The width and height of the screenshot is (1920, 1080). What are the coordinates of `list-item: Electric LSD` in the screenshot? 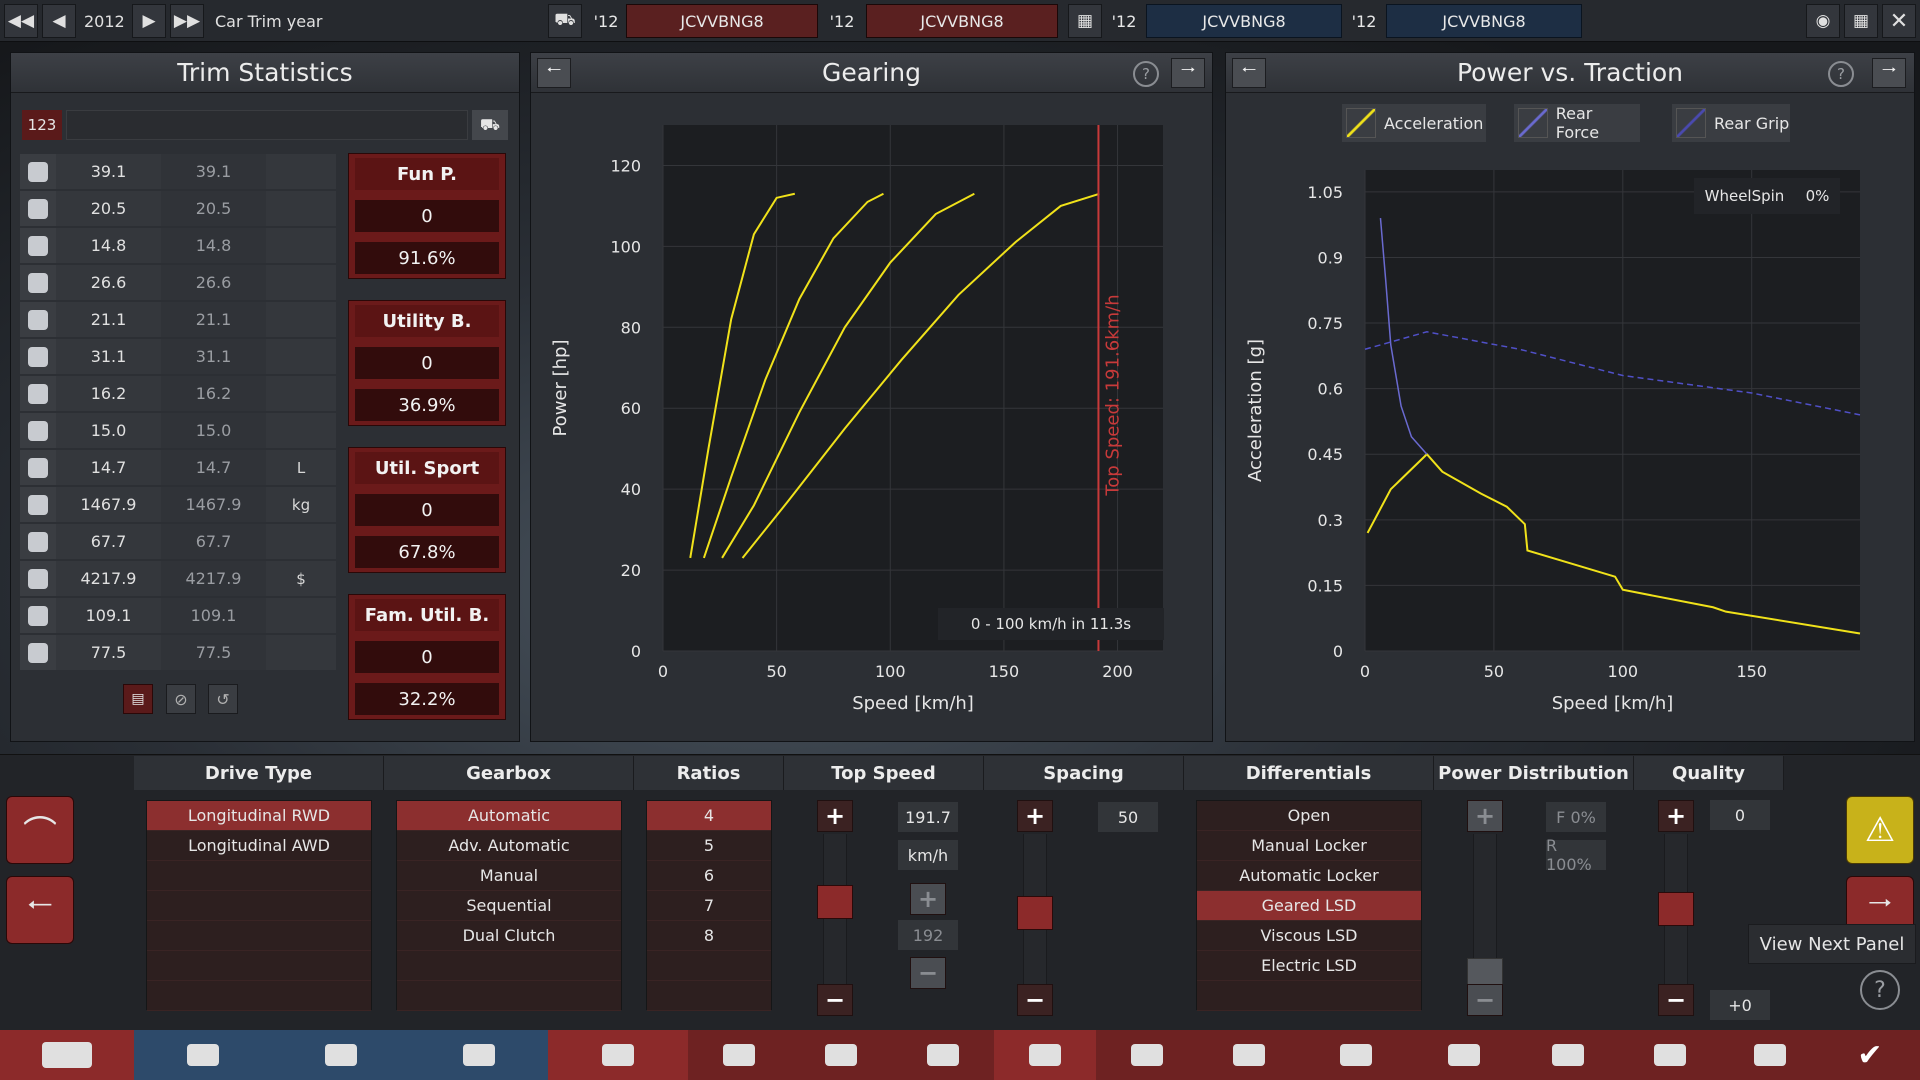 It's located at (1309, 966).